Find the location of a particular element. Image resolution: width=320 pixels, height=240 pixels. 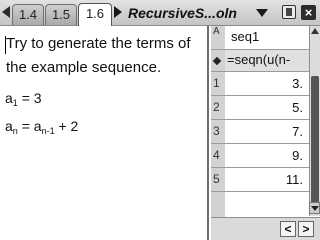

formula-diamond-icon is located at coordinates (217, 61).